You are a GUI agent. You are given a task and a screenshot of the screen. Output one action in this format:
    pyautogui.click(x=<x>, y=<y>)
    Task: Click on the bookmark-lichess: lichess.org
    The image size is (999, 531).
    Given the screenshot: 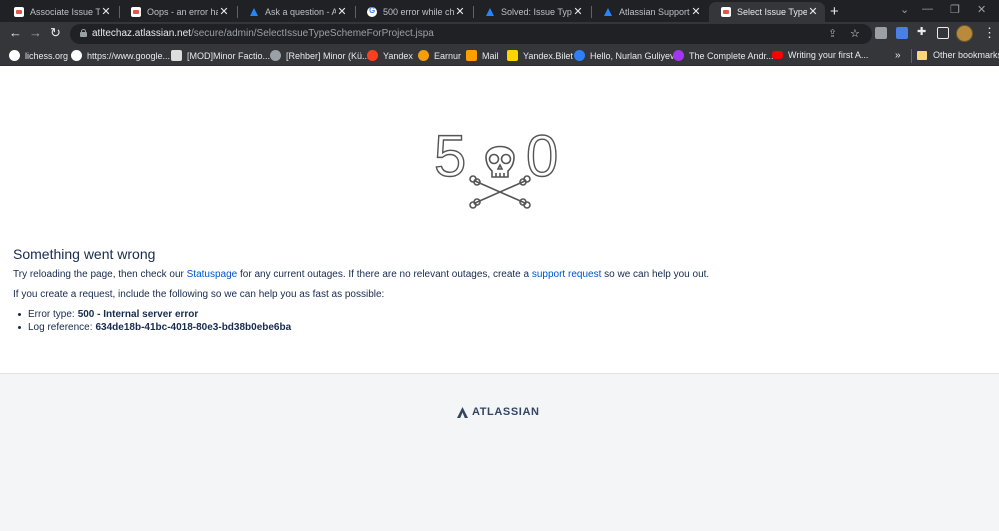 What is the action you would take?
    pyautogui.click(x=38, y=55)
    